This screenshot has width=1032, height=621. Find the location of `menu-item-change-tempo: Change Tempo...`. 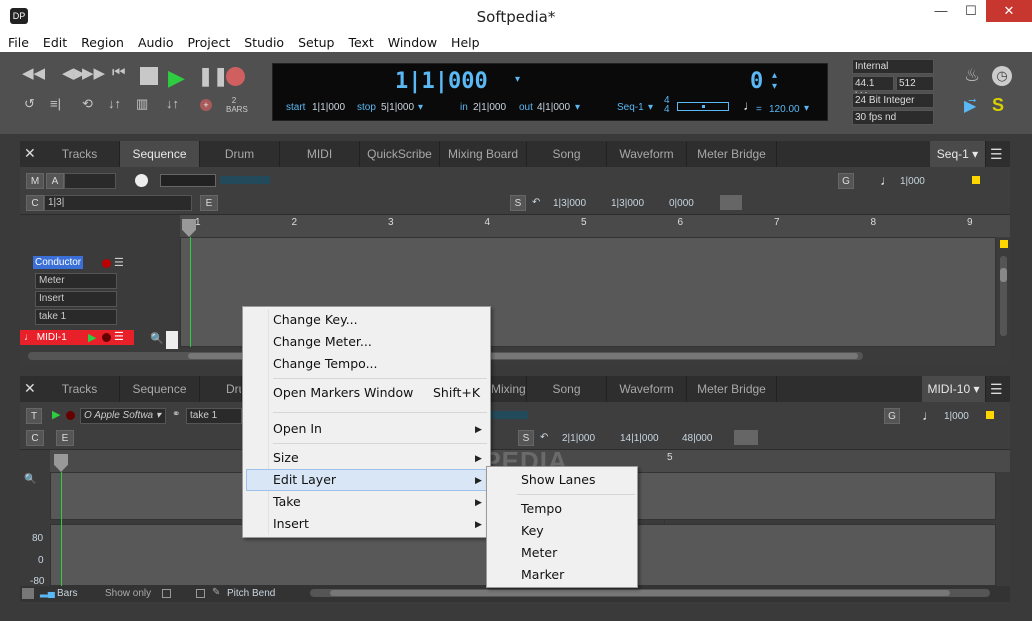

menu-item-change-tempo: Change Tempo... is located at coordinates (325, 364).